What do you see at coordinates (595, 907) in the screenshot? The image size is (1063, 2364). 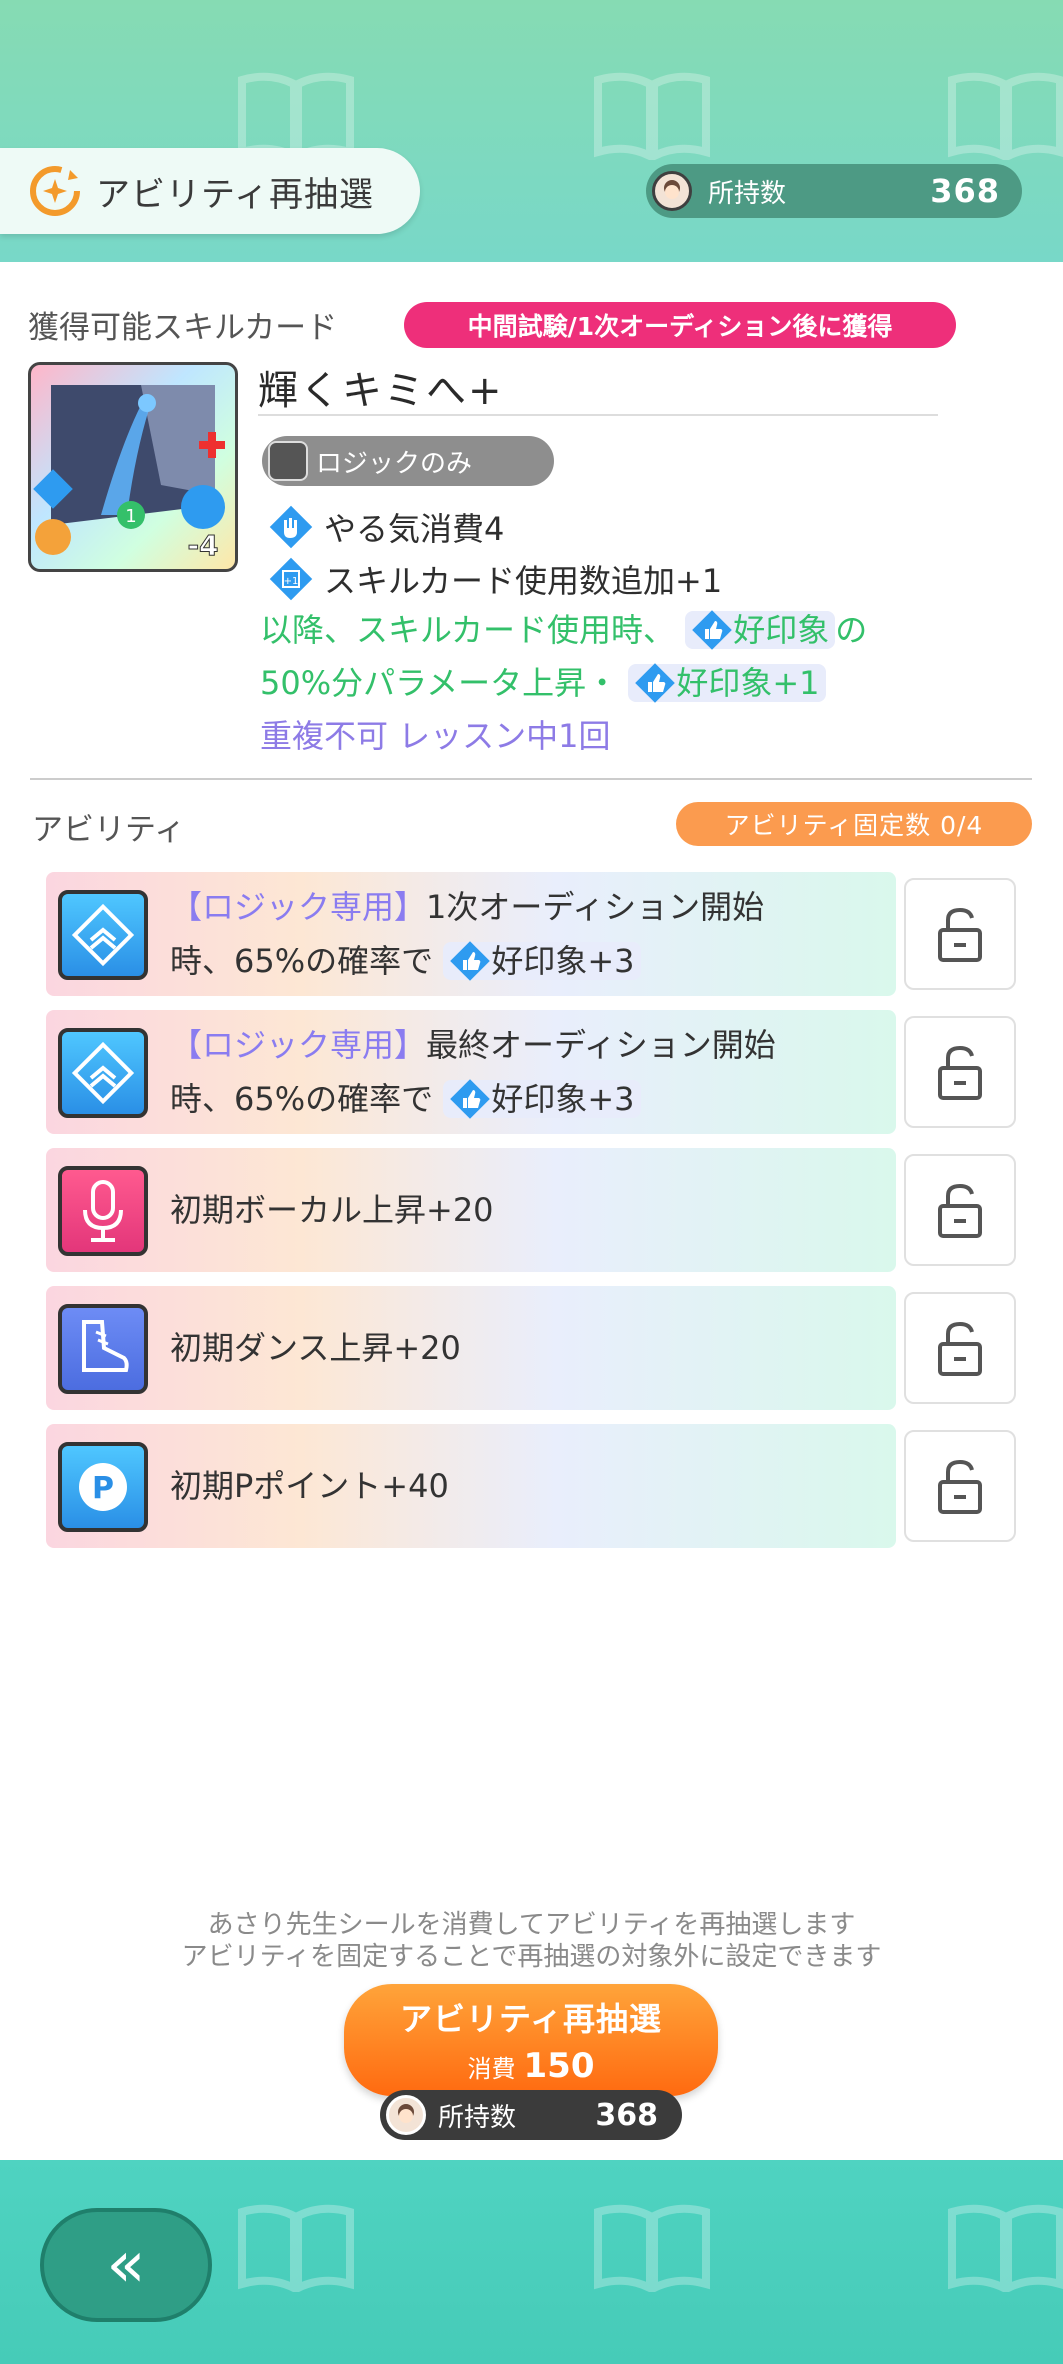 I see `ability-line1: 1次オーディション開始` at bounding box center [595, 907].